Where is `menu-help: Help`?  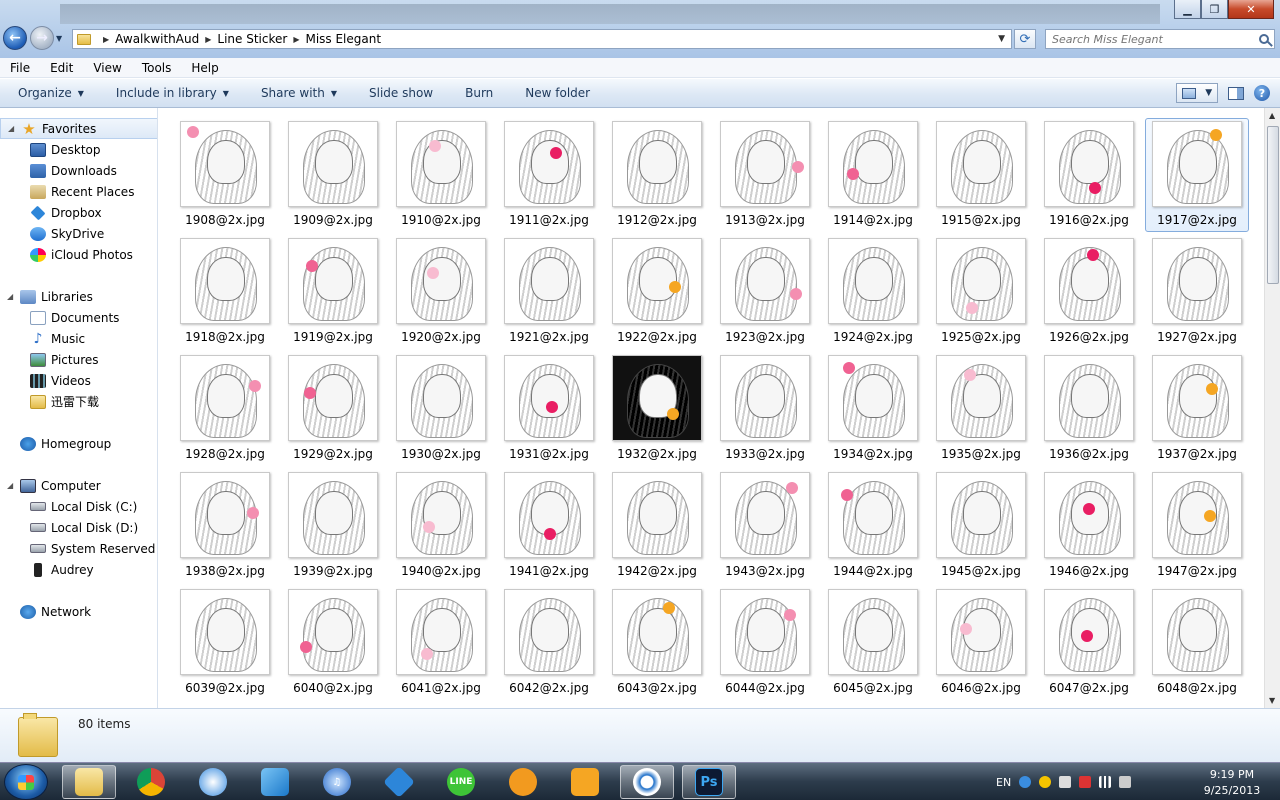
menu-help: Help is located at coordinates (204, 68).